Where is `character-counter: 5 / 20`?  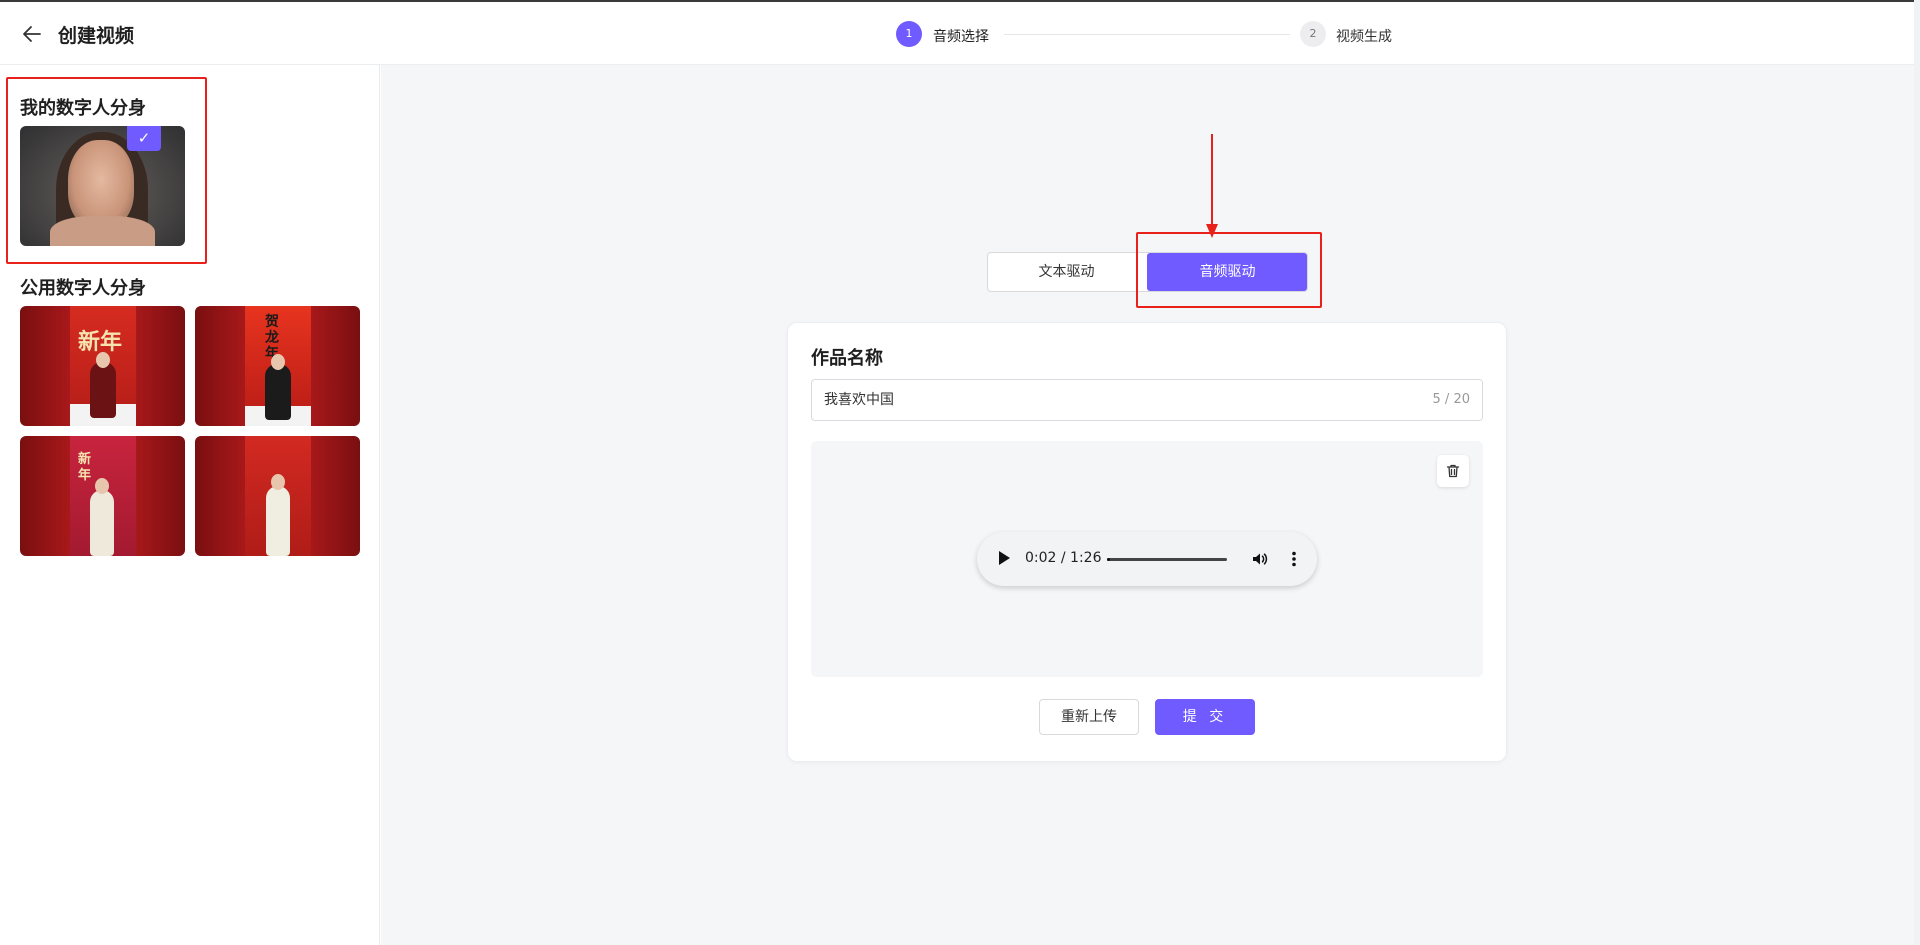
character-counter: 5 / 20 is located at coordinates (1451, 399).